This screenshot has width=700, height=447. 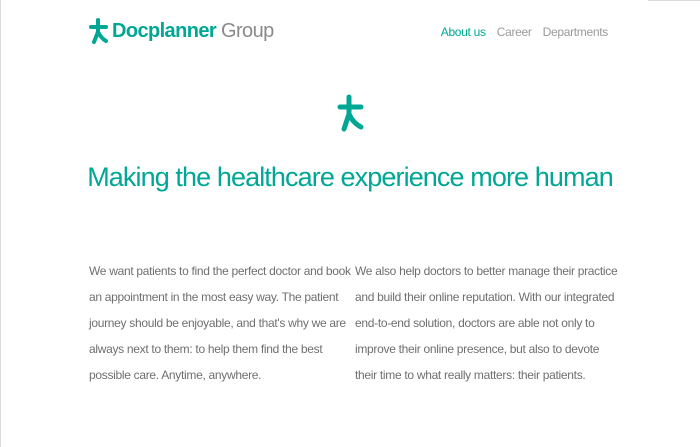 What do you see at coordinates (463, 32) in the screenshot?
I see `nav-item-about-us: About us` at bounding box center [463, 32].